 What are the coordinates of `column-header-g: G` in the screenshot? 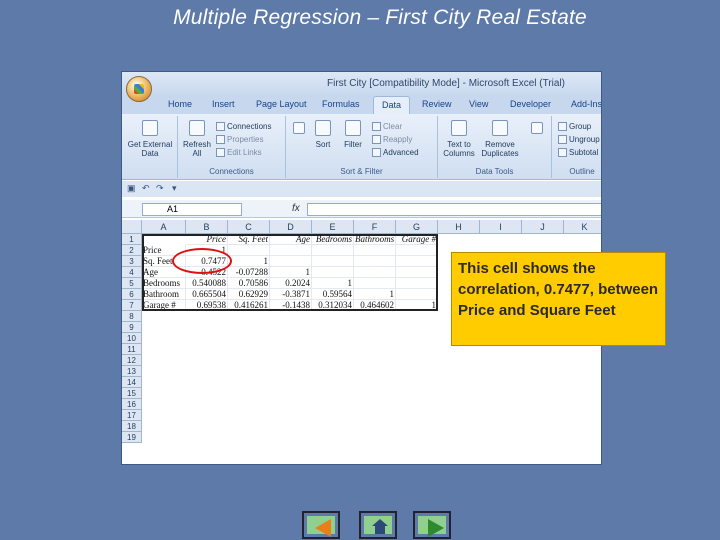 It's located at (417, 227).